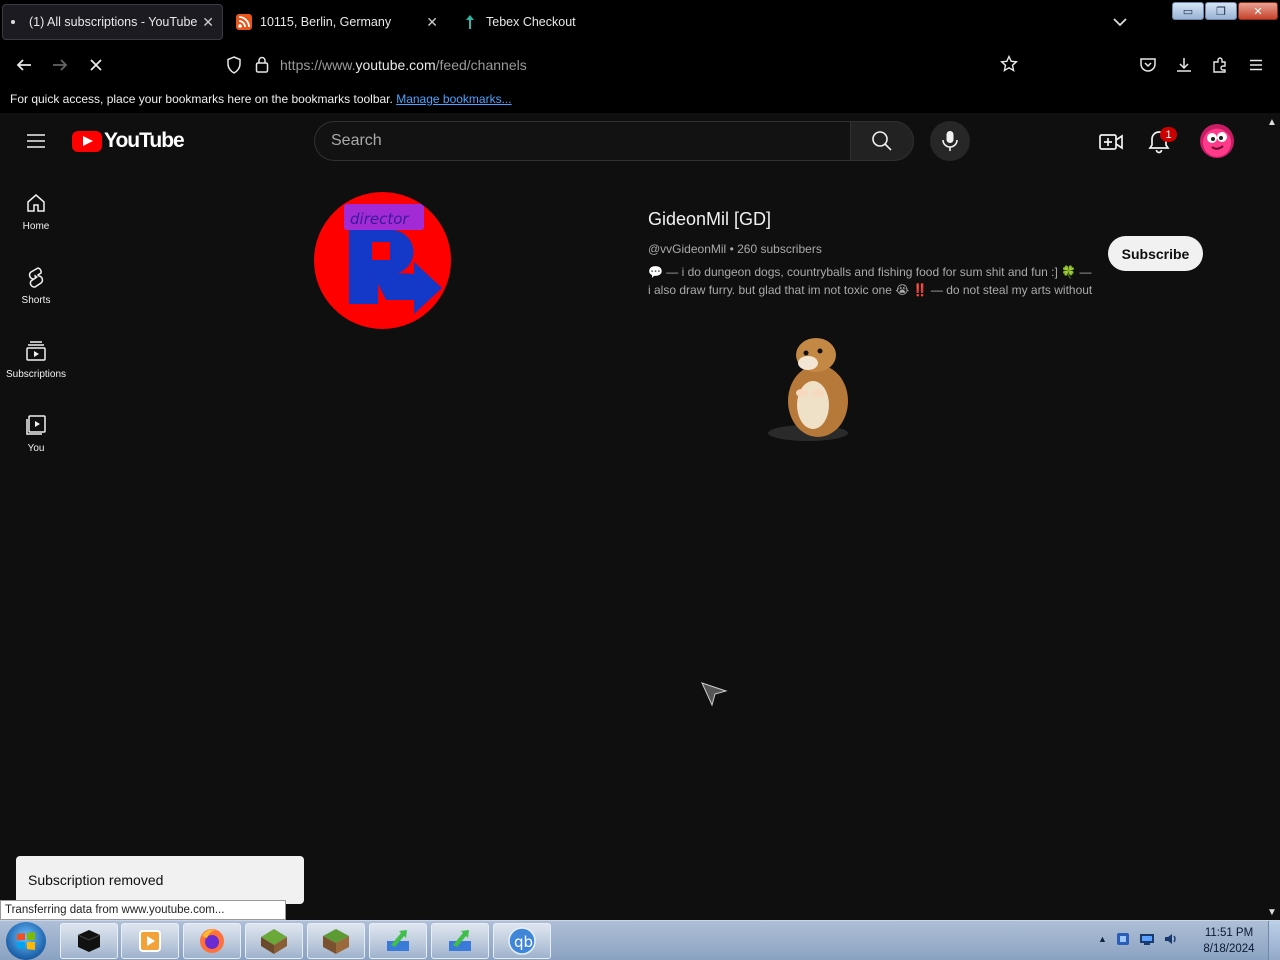 The image size is (1280, 960). Describe the element at coordinates (714, 694) in the screenshot. I see `mouse-pointer-icon` at that location.